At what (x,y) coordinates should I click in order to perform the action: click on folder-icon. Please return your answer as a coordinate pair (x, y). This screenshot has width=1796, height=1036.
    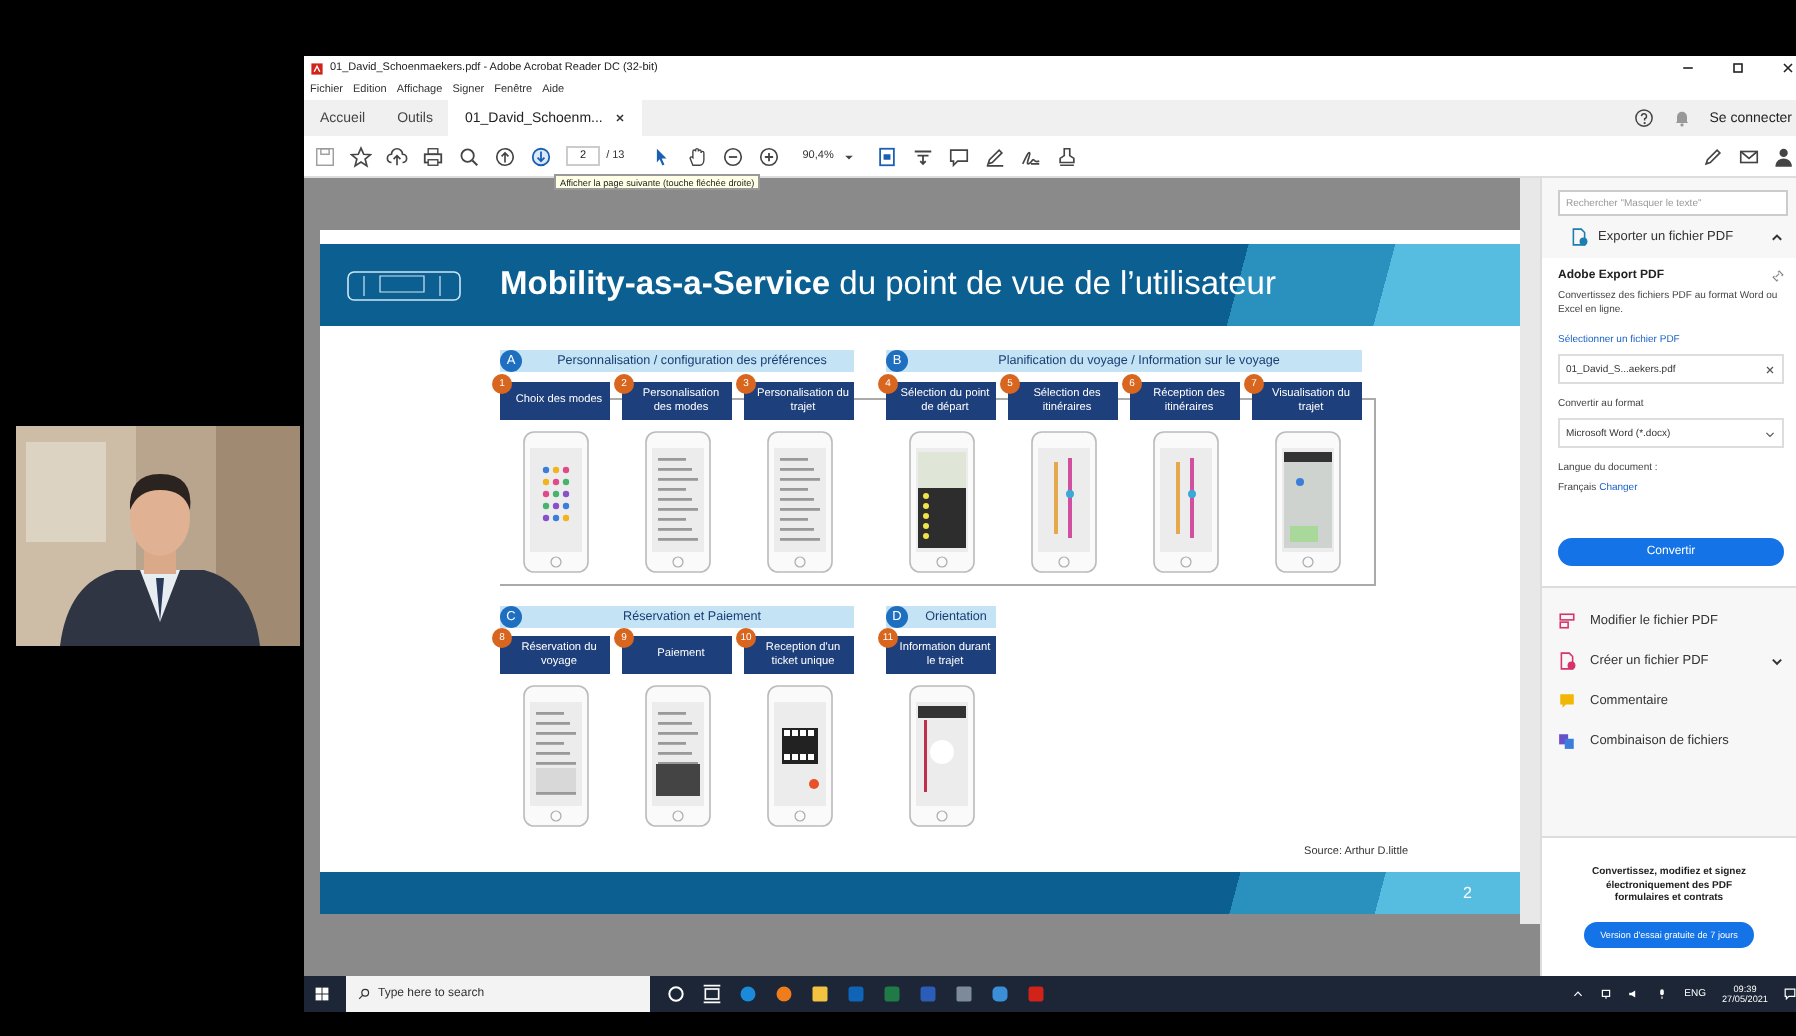
    Looking at the image, I should click on (820, 994).